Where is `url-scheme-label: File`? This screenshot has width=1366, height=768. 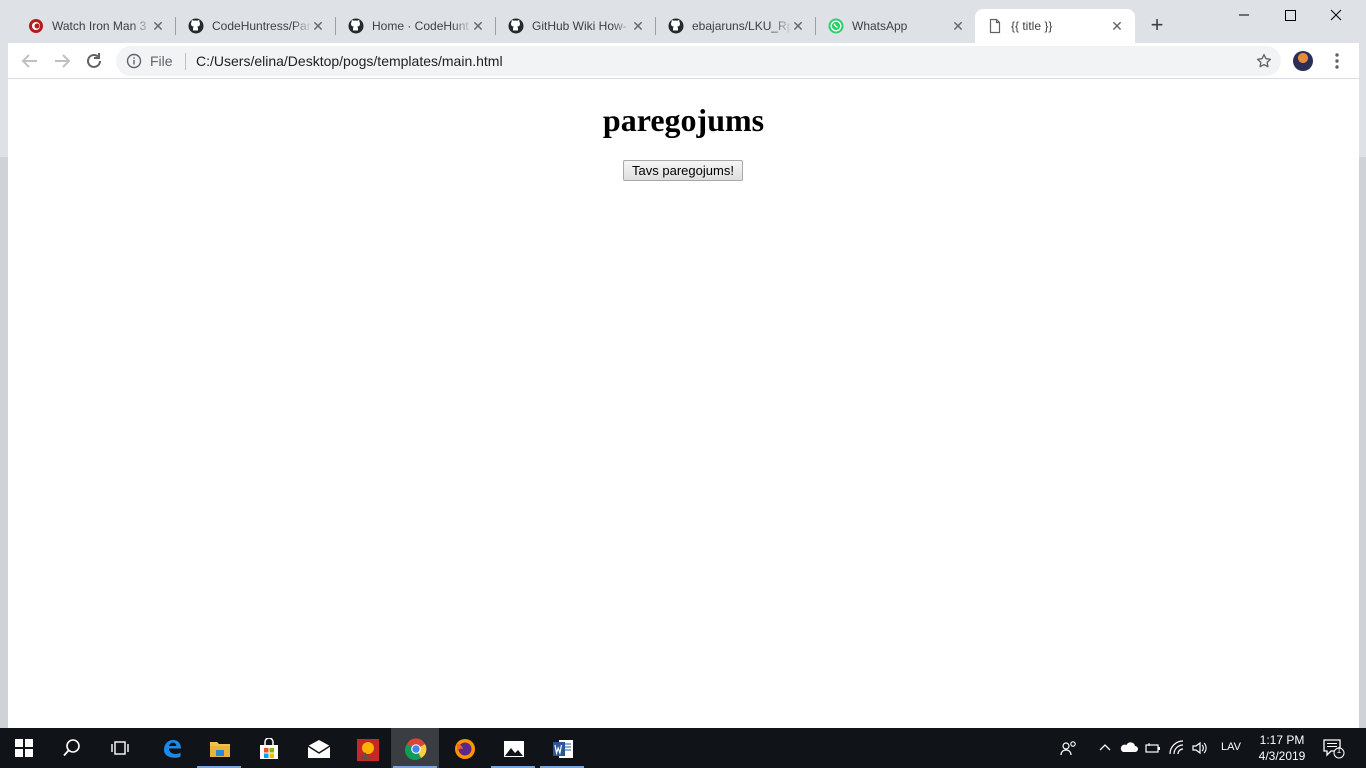 url-scheme-label: File is located at coordinates (161, 61).